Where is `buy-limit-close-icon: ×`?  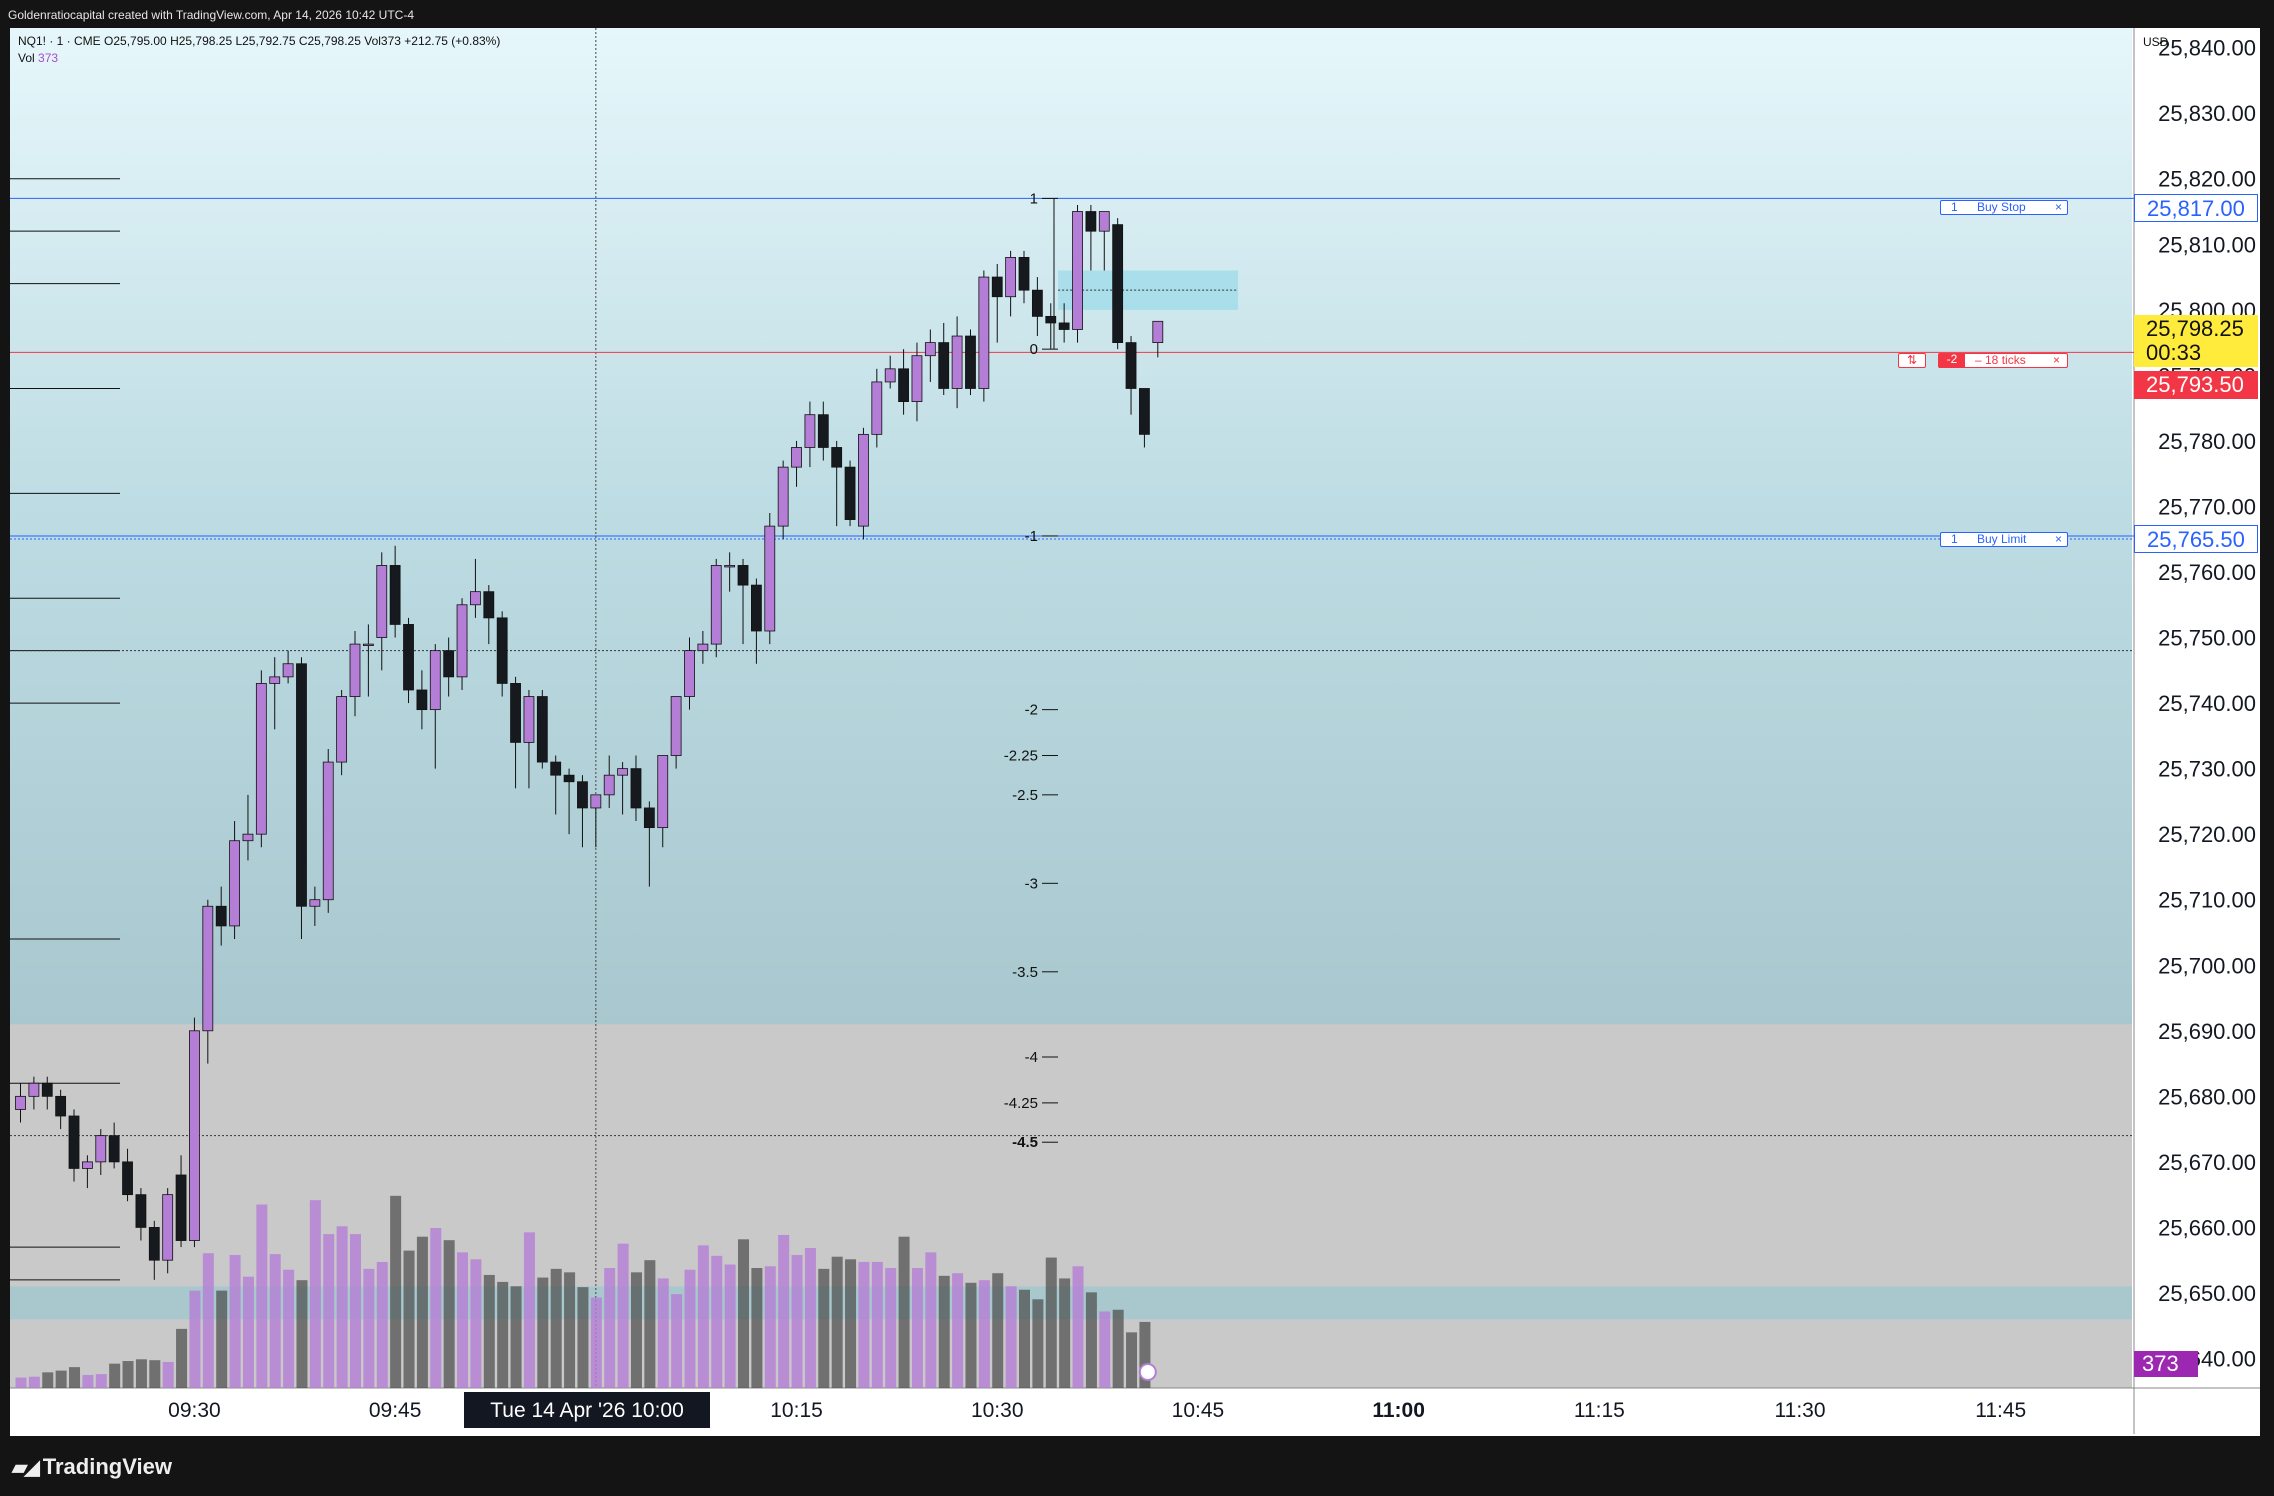 buy-limit-close-icon: × is located at coordinates (2058, 539).